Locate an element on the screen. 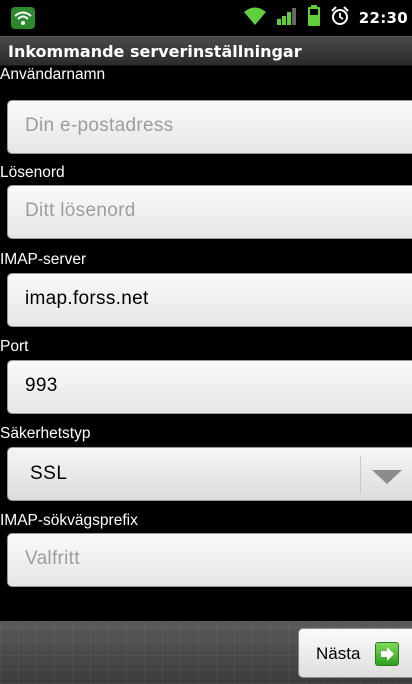 This screenshot has width=412, height=684. next-button: Nästa is located at coordinates (355, 653).